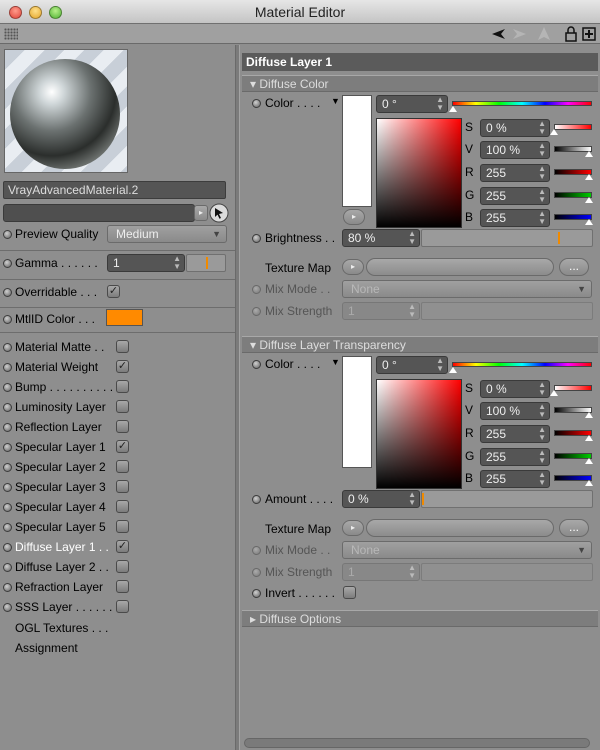 This screenshot has height=750, width=600. I want to click on refraction-layer-checkbox, so click(122, 586).